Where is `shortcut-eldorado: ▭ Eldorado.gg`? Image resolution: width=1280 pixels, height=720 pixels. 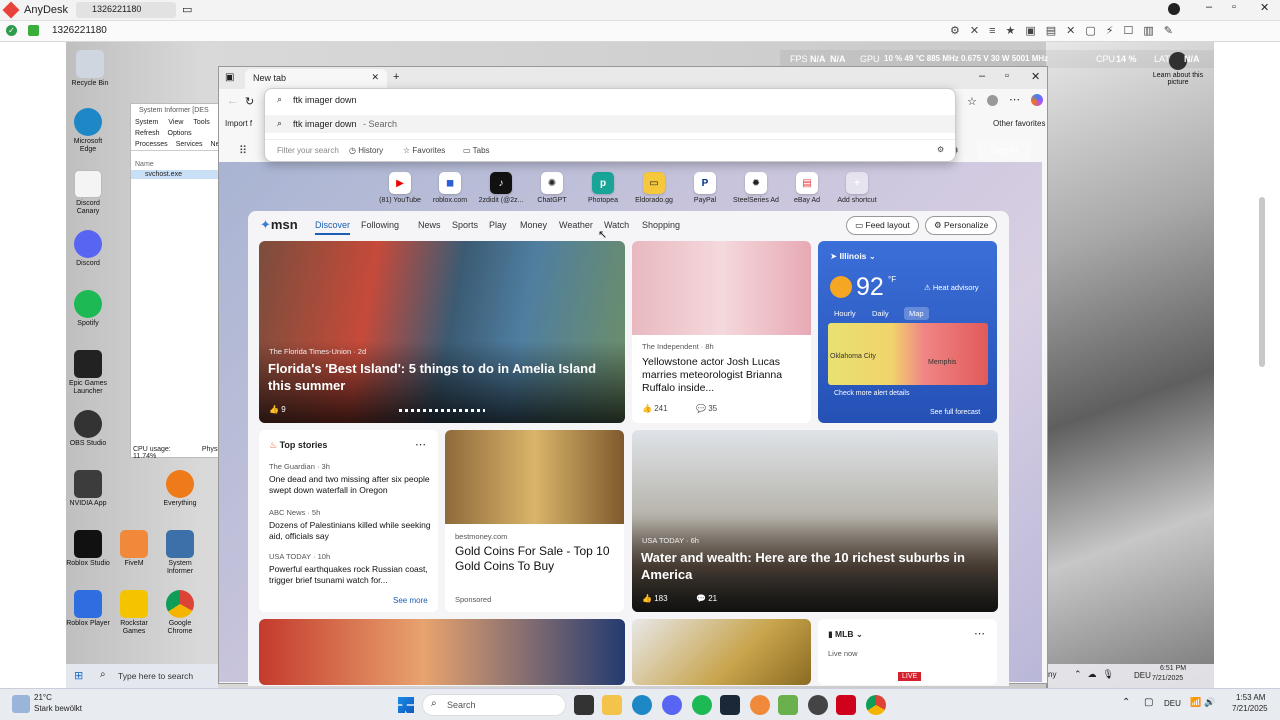 shortcut-eldorado: ▭ Eldorado.gg is located at coordinates (654, 188).